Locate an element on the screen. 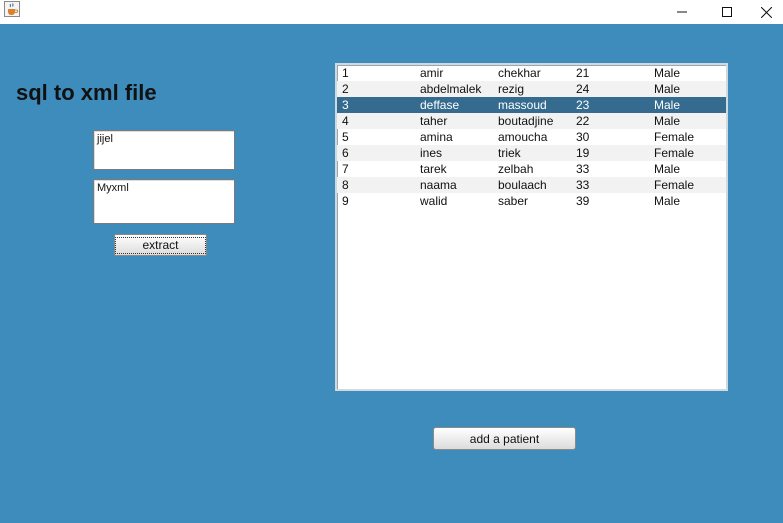 This screenshot has height=523, width=783. list-item-cell: rezig is located at coordinates (511, 89).